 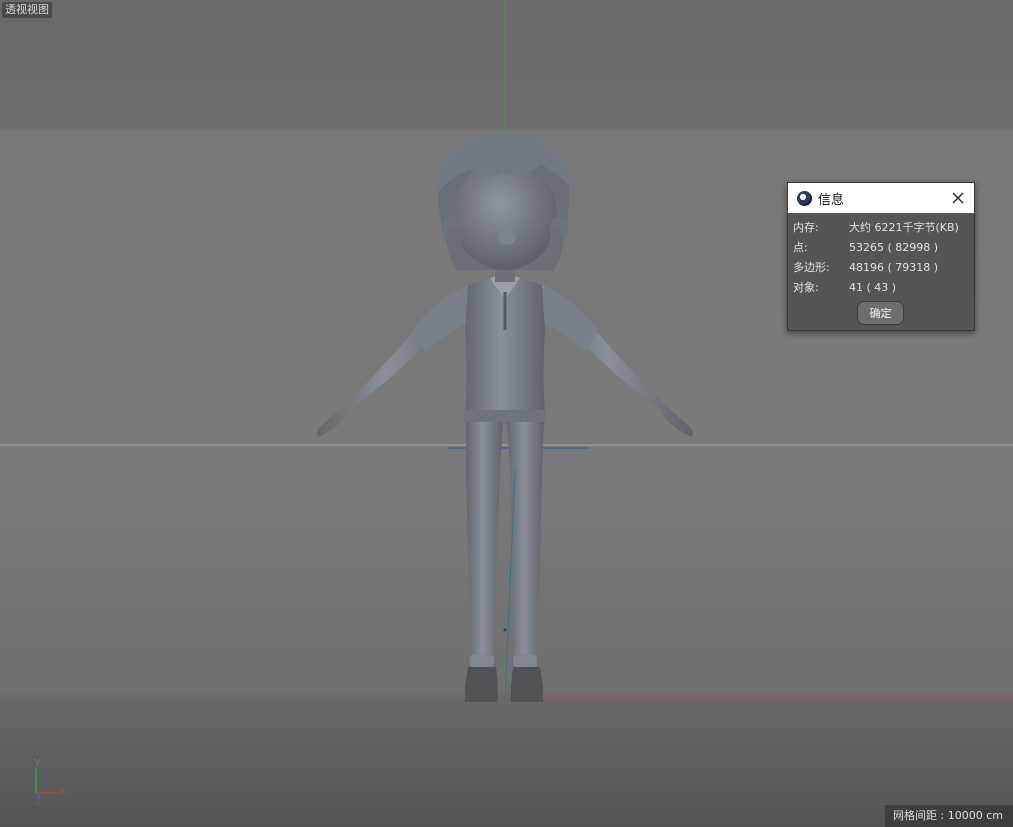 What do you see at coordinates (831, 200) in the screenshot?
I see `info-dialog-title: 信息` at bounding box center [831, 200].